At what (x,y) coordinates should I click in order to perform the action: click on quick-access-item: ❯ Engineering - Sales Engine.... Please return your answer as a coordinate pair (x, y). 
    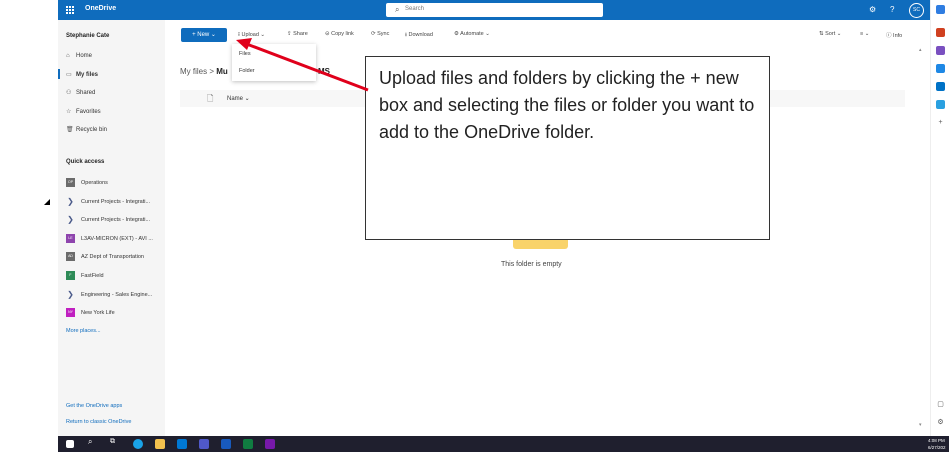
    Looking at the image, I should click on (109, 294).